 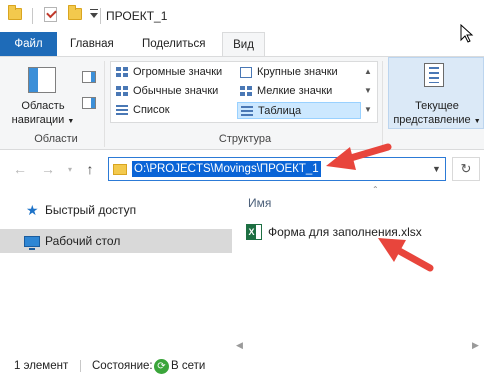 What do you see at coordinates (226, 169) in the screenshot?
I see `address-path: O:\PROJECTS\Movings\ПРОЕКТ_1` at bounding box center [226, 169].